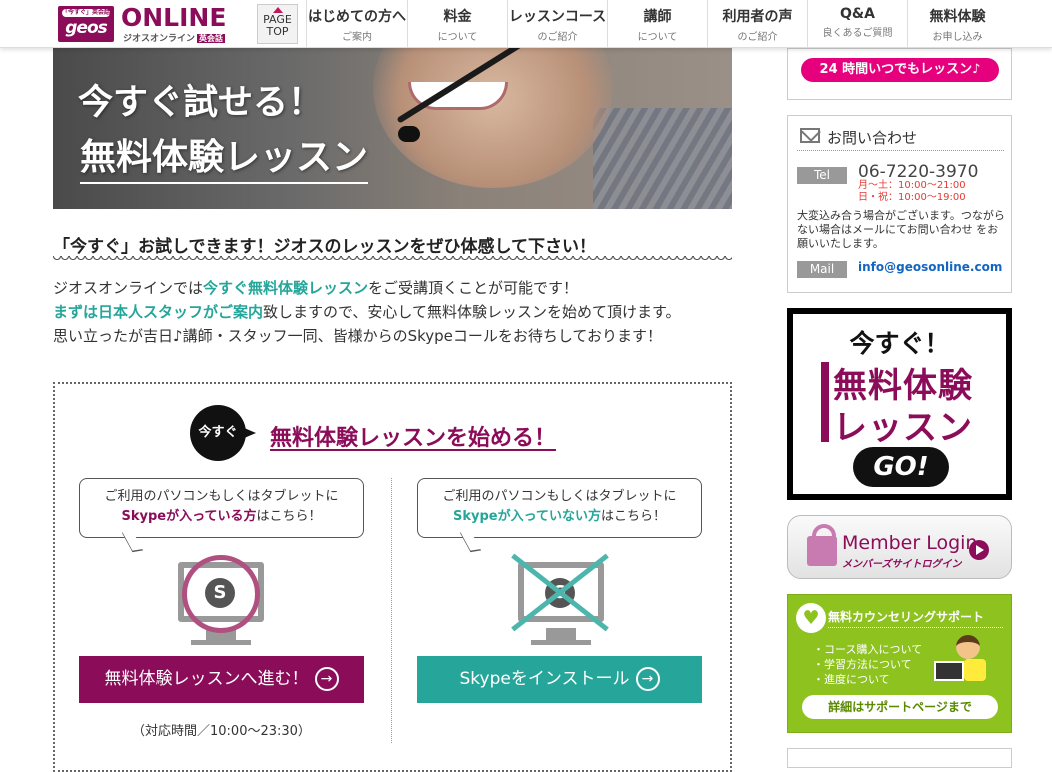 The image size is (1052, 772). I want to click on contact-divider, so click(900, 150).